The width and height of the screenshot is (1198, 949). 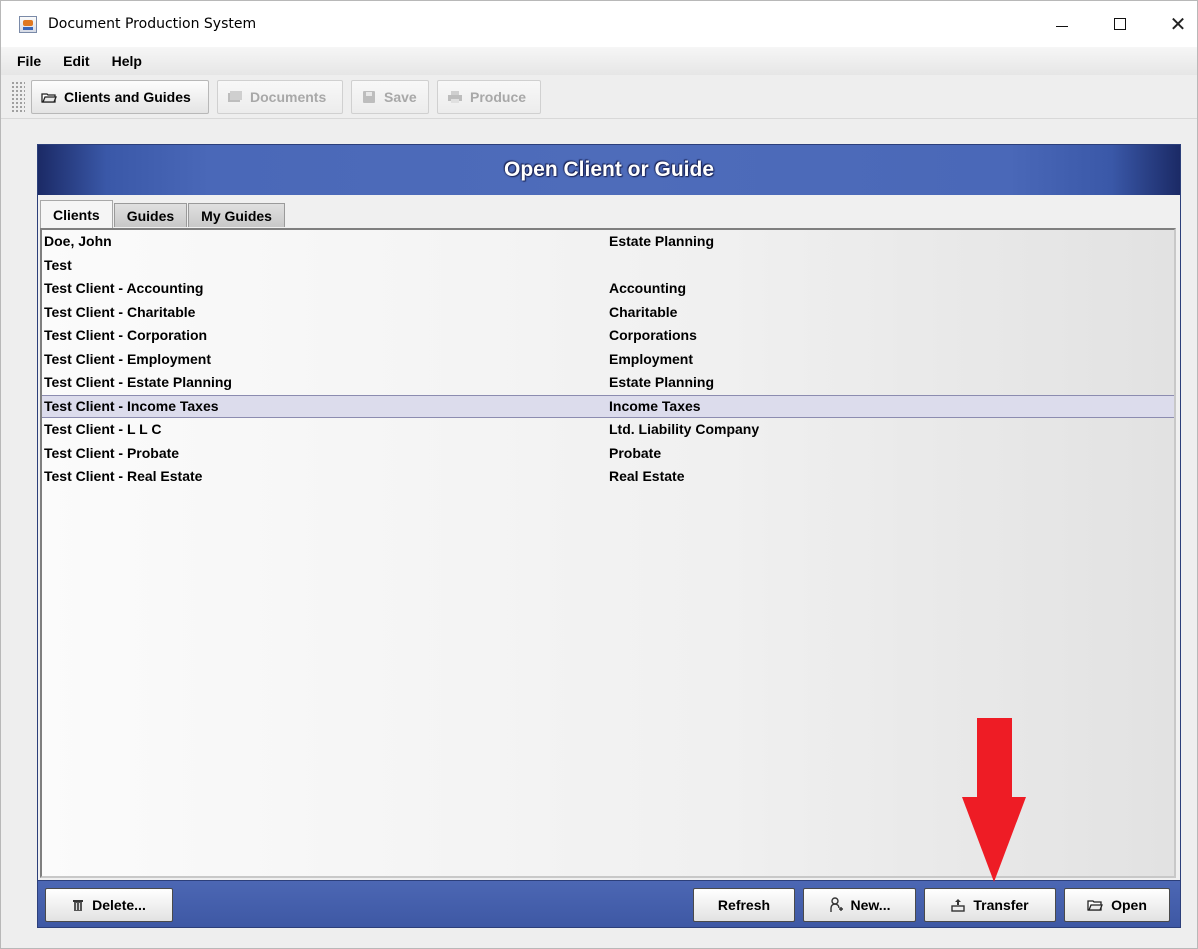 I want to click on refresh-label: Refresh, so click(x=744, y=905).